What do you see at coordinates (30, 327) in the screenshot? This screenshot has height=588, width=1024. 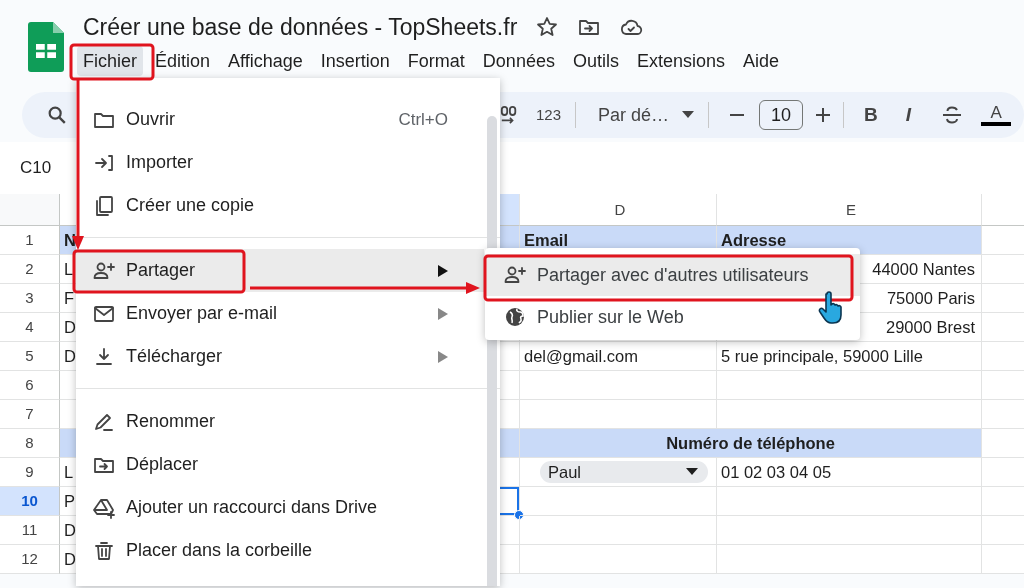 I see `row-header: 4` at bounding box center [30, 327].